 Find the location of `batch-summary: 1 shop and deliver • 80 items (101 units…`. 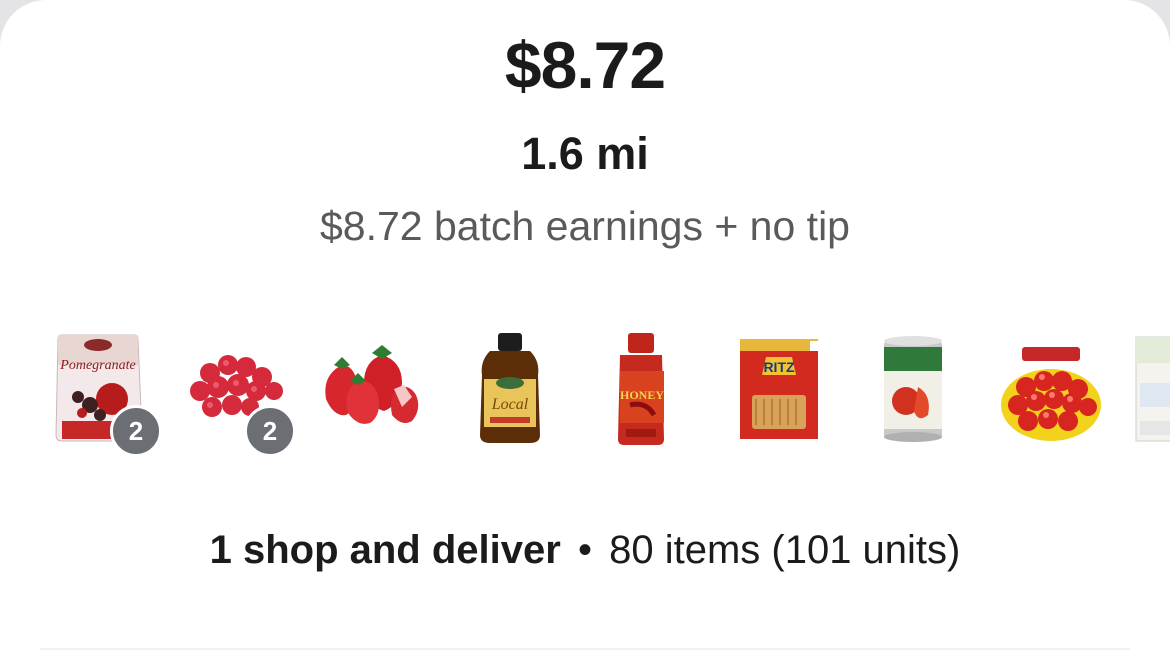

batch-summary: 1 shop and deliver • 80 items (101 units… is located at coordinates (585, 550).